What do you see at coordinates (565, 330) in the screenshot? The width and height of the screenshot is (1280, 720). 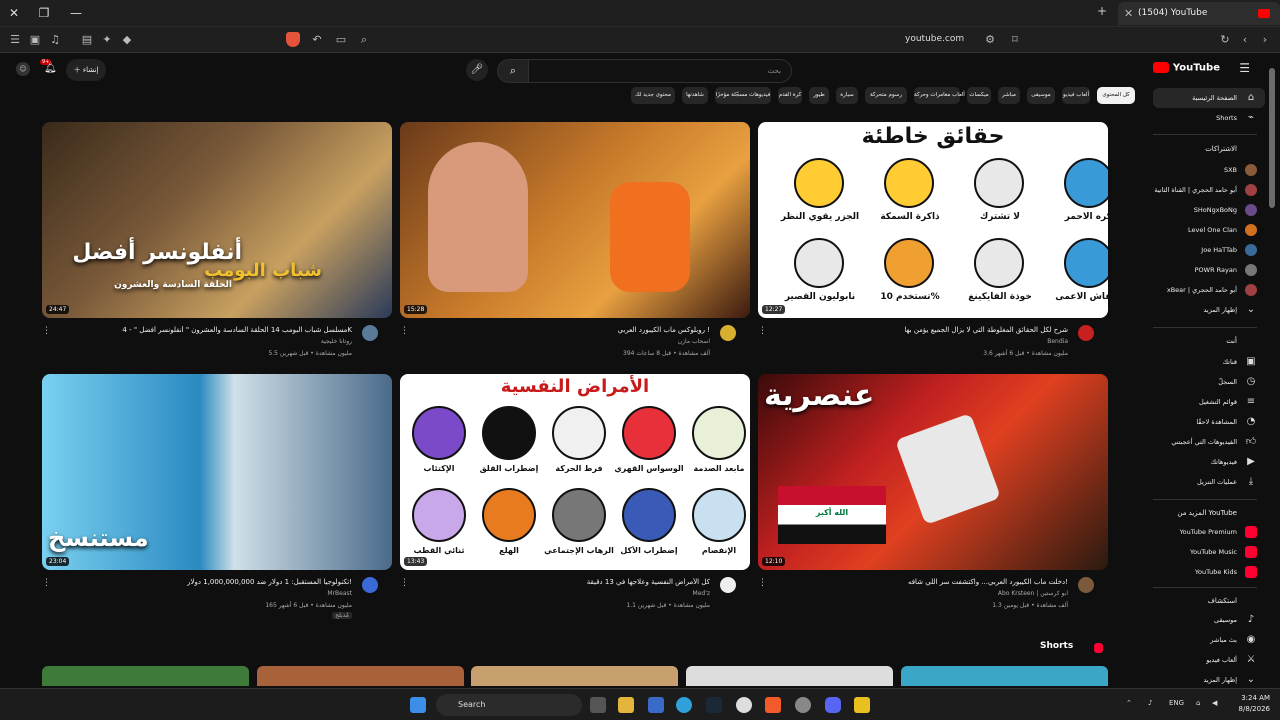 I see `video-title: روبلوكس ماب الكيبورد العربي !` at bounding box center [565, 330].